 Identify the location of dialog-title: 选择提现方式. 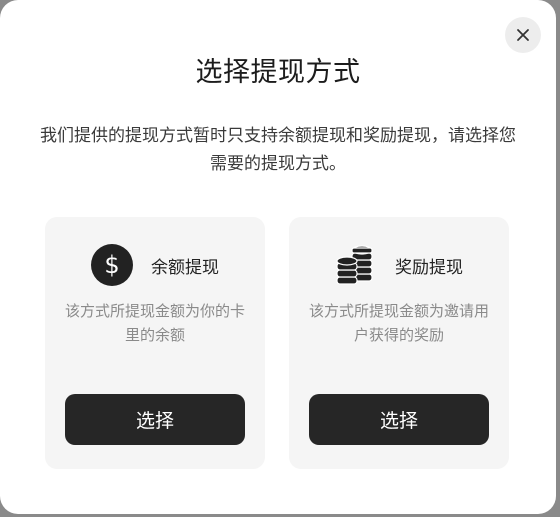
(278, 72).